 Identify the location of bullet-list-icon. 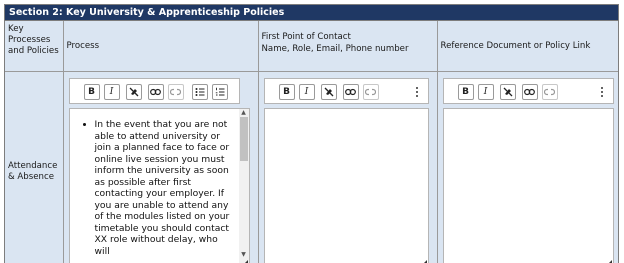
(199, 92).